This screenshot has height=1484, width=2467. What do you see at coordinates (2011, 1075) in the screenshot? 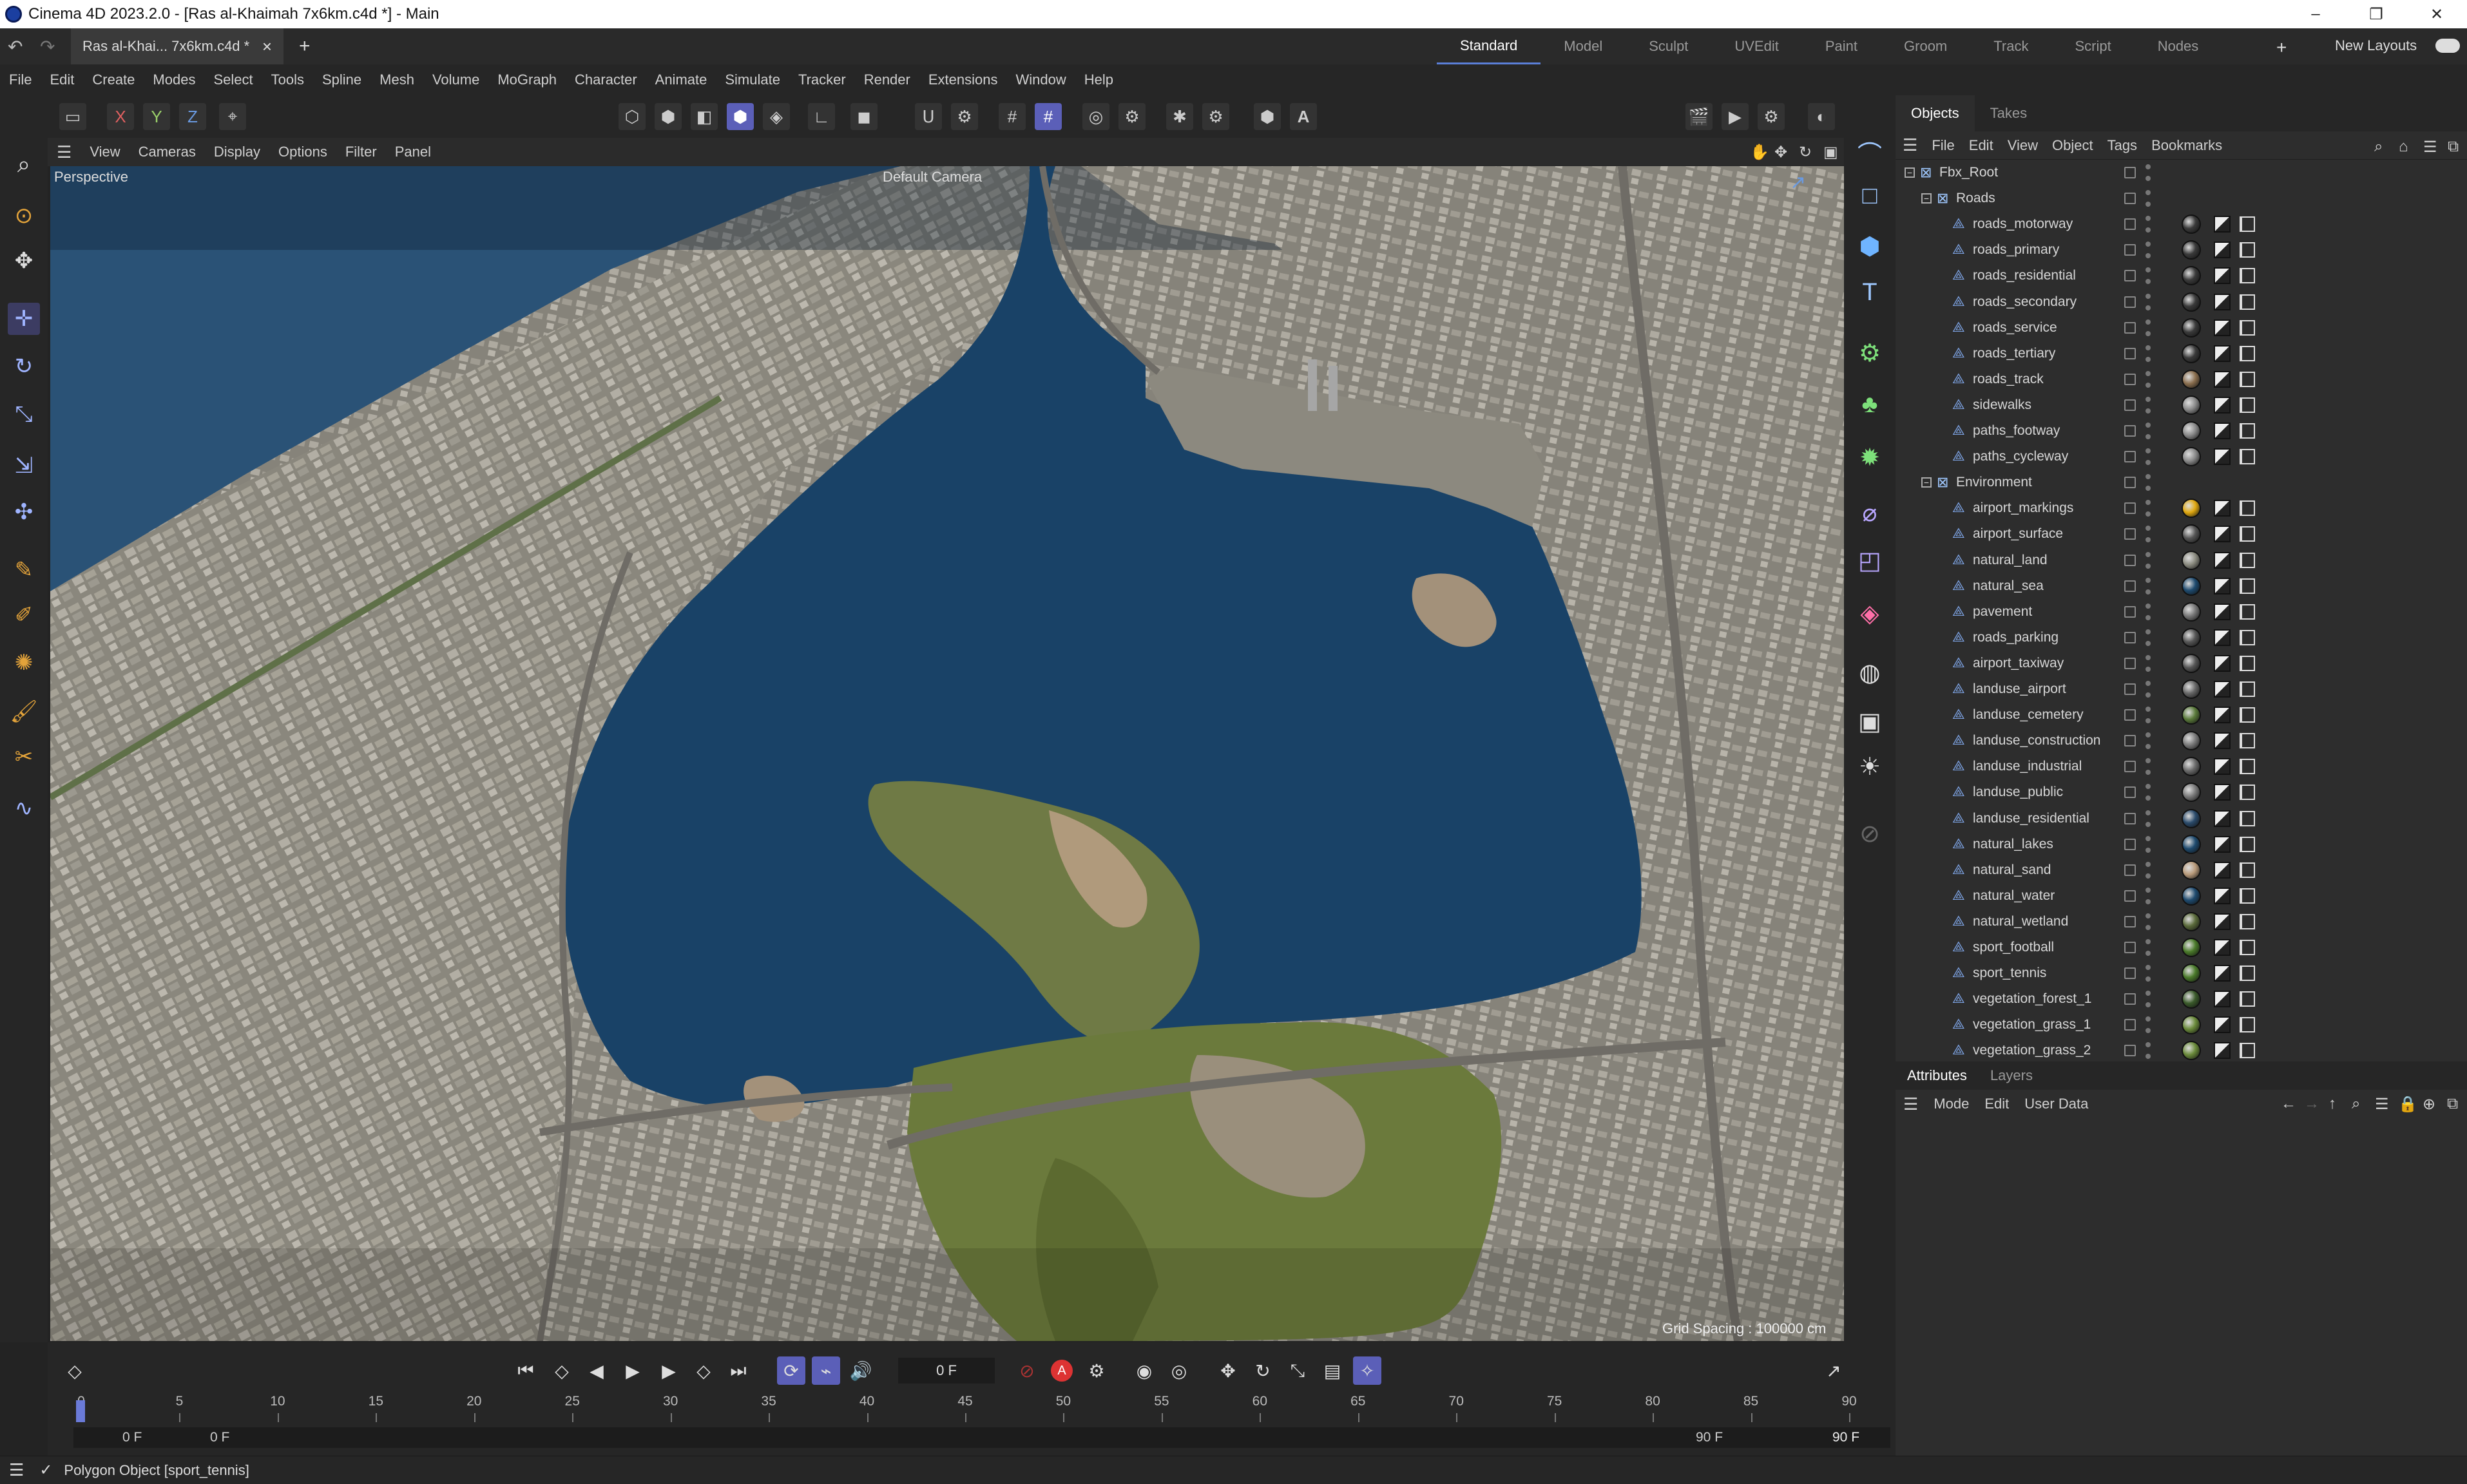
I see `attributes-tab-layers: Layers` at bounding box center [2011, 1075].